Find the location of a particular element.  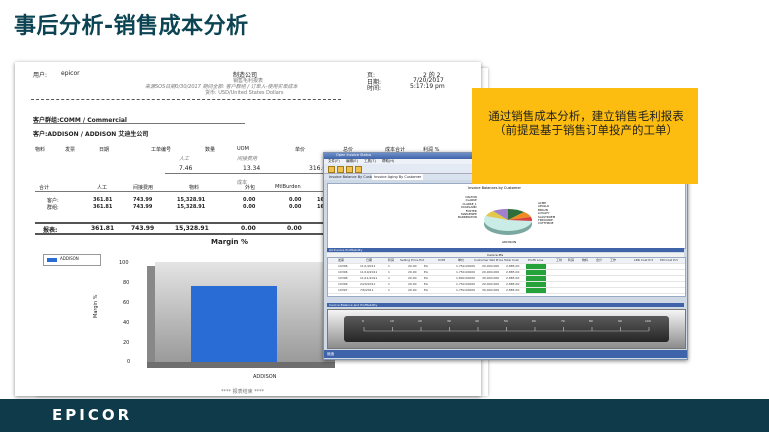

grid-cell: 2/20/2011 is located at coordinates (368, 284).